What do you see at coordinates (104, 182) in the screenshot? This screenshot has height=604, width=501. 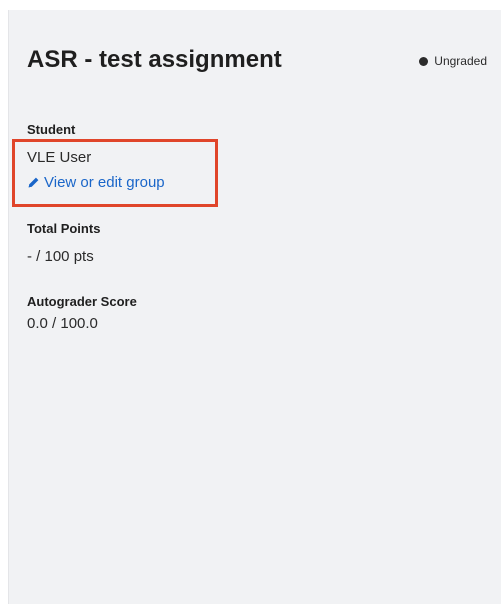 I see `edit-link-label: View or edit group` at bounding box center [104, 182].